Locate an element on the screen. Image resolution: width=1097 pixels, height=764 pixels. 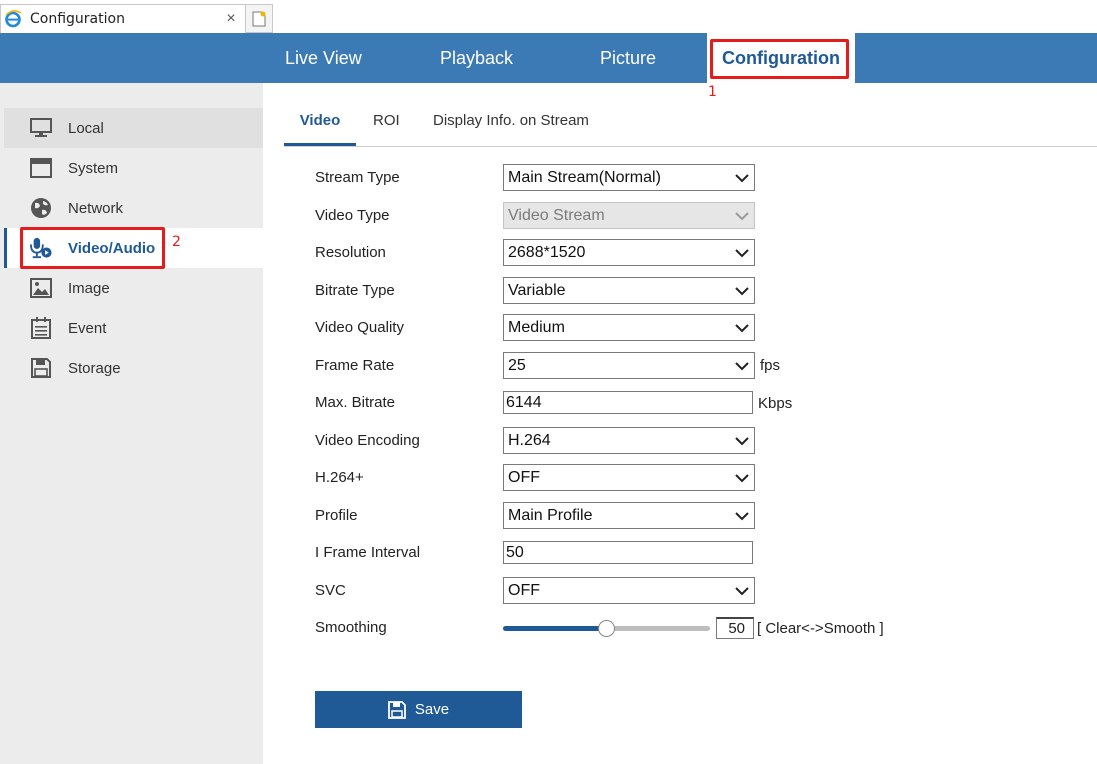
browser-tab-strip: Configuration × is located at coordinates (548, 16).